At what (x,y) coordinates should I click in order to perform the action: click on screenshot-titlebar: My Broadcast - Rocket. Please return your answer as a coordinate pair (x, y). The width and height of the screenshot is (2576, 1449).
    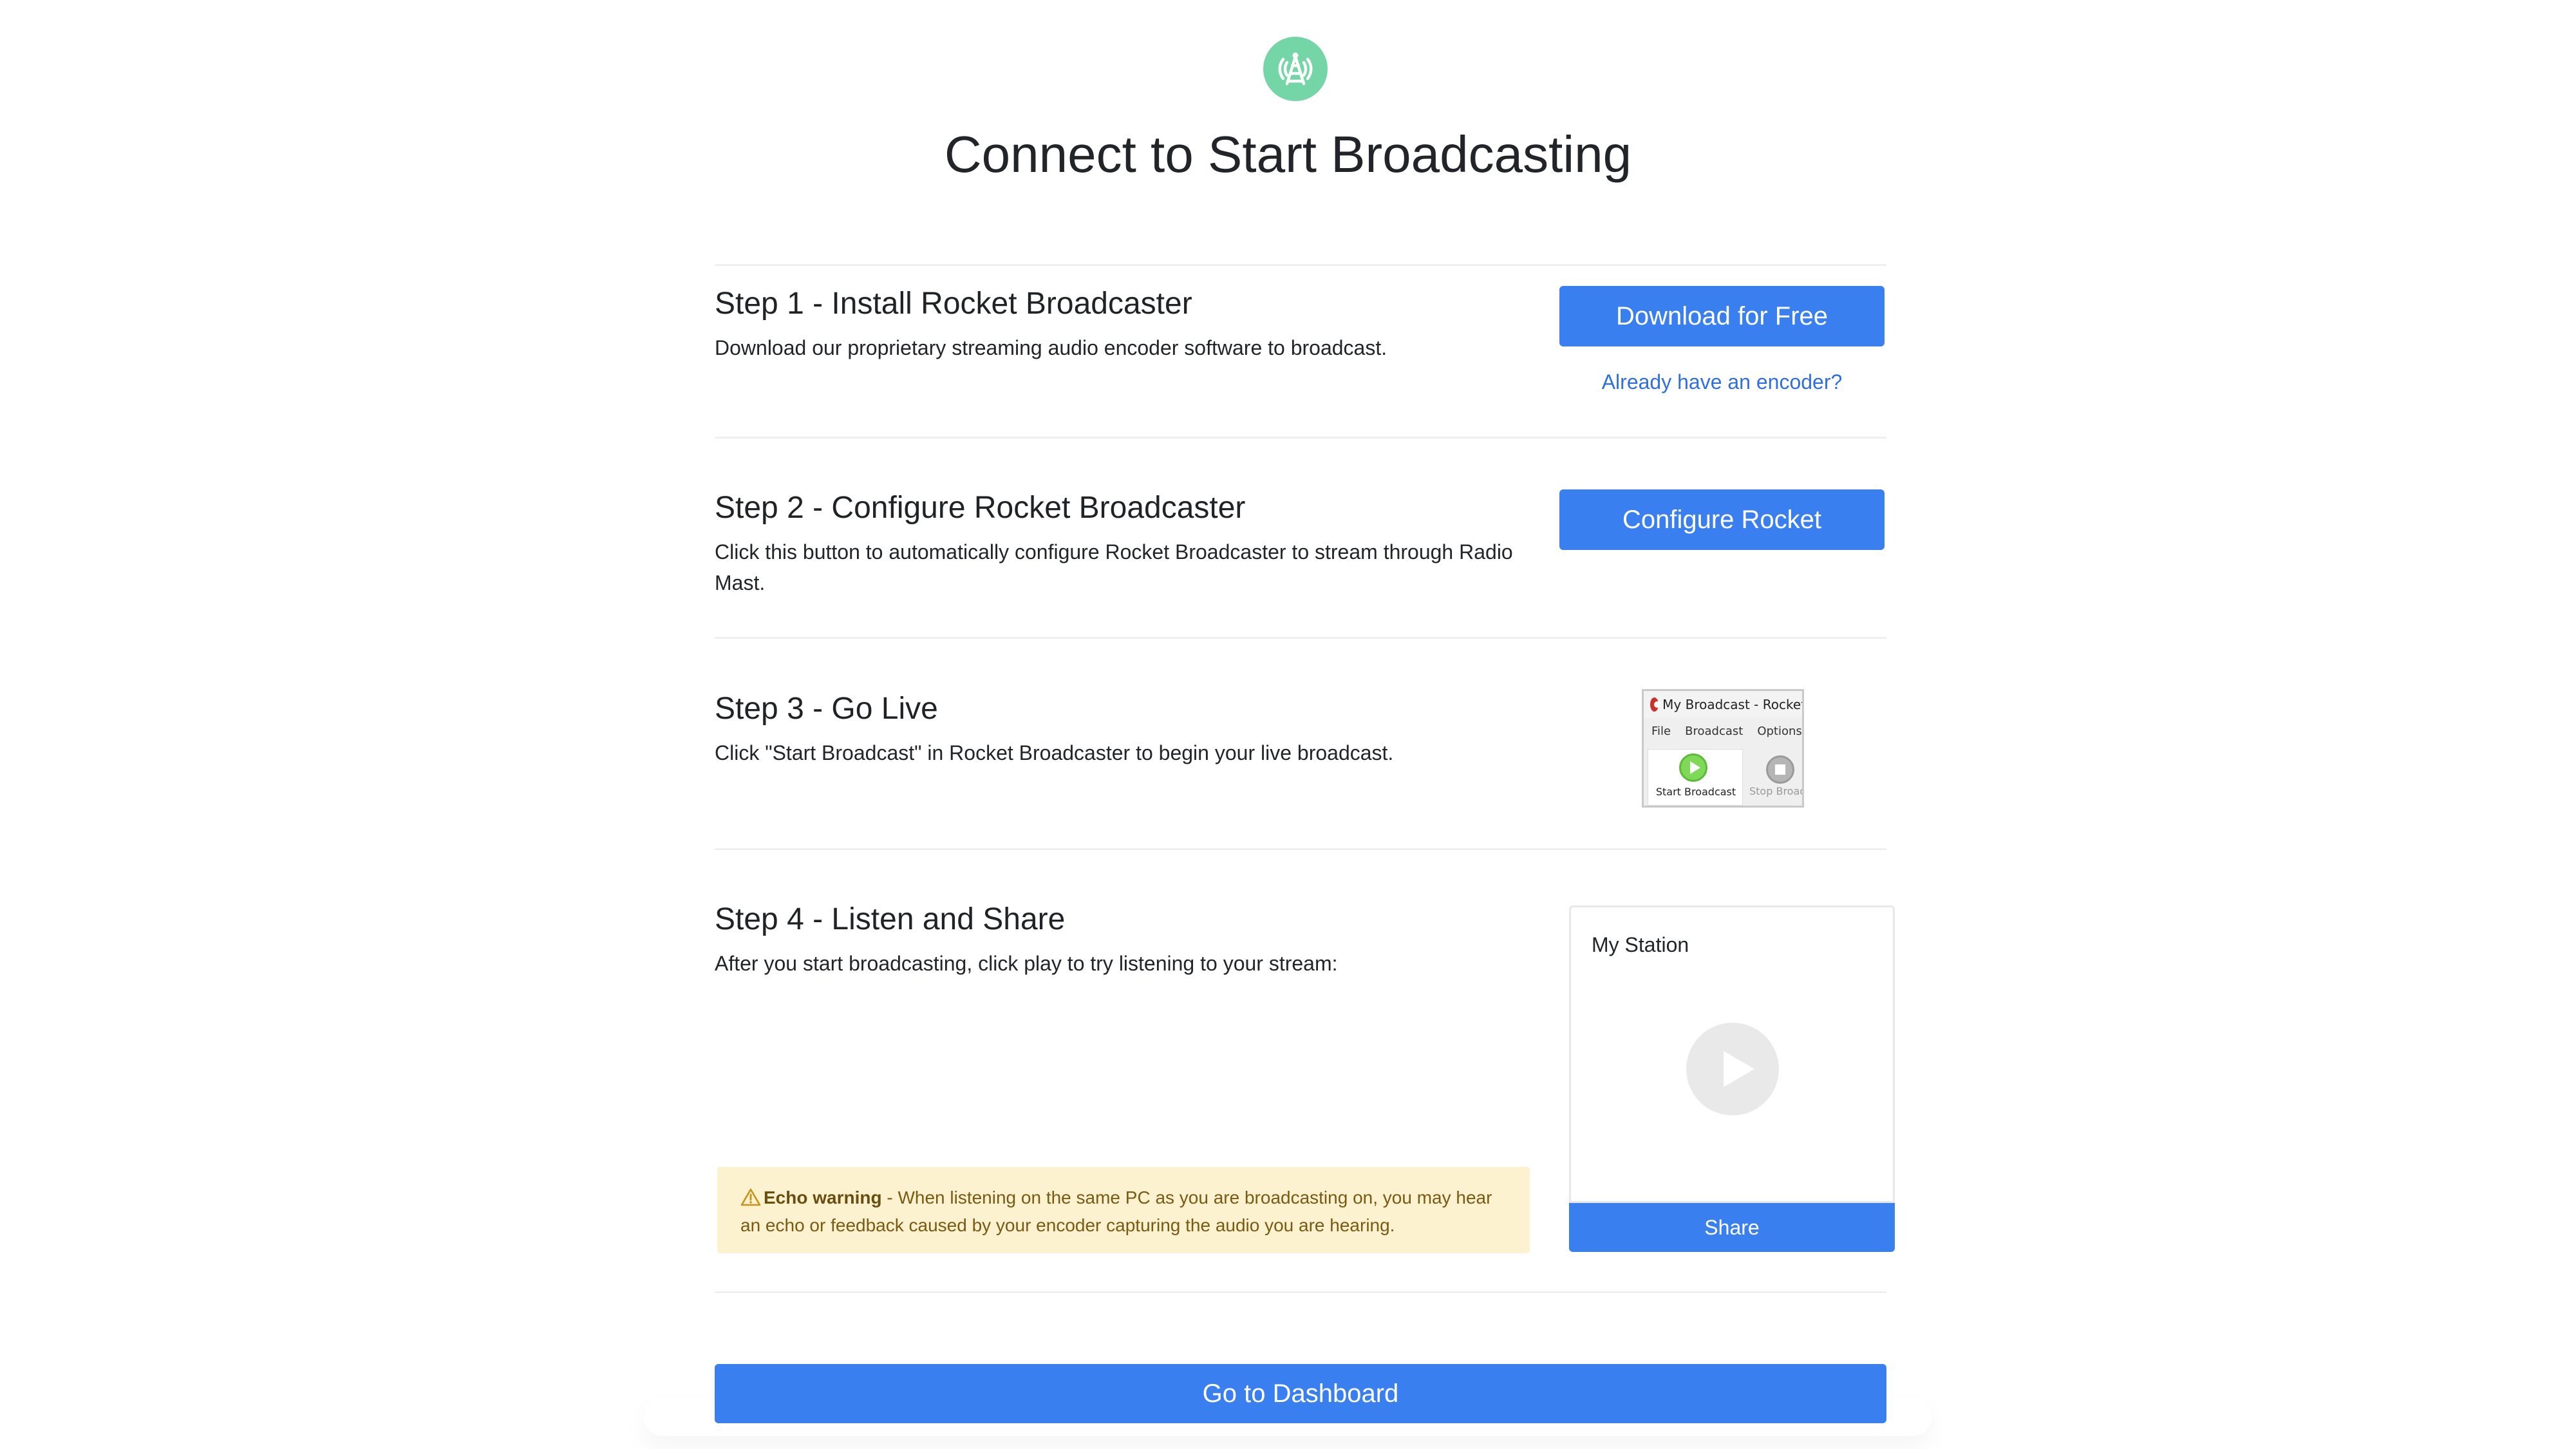
    Looking at the image, I should click on (1724, 705).